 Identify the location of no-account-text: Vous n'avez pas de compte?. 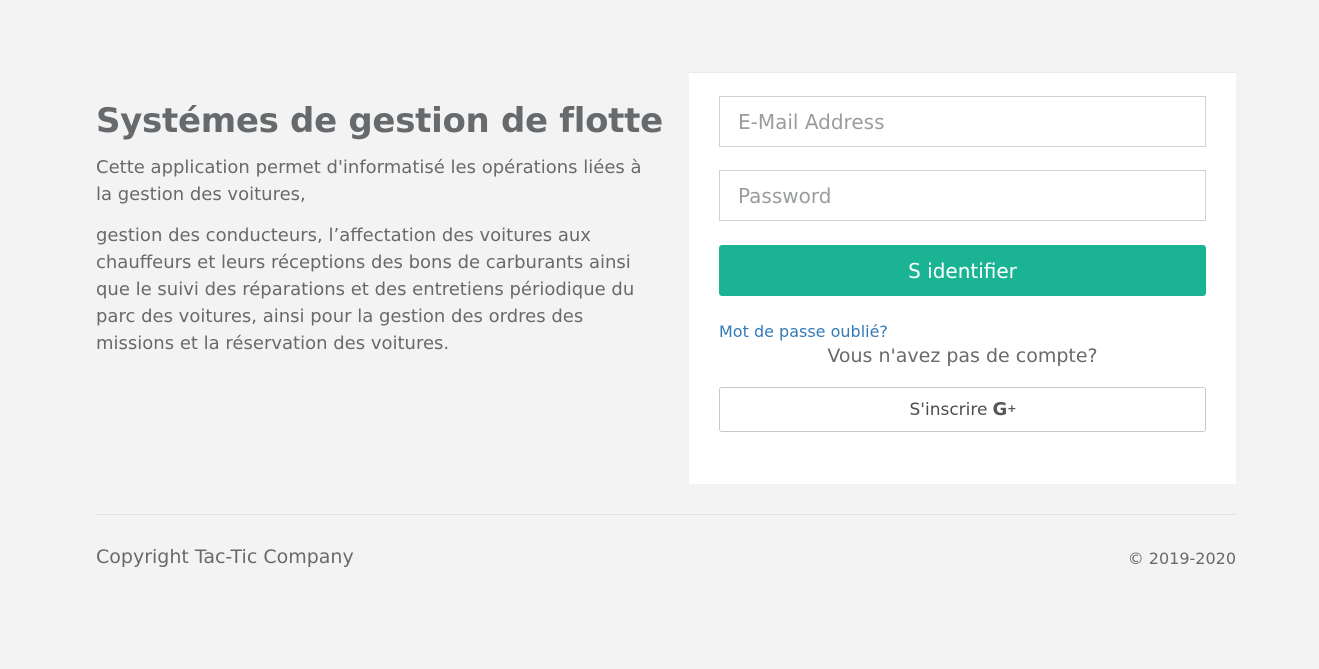
(962, 356).